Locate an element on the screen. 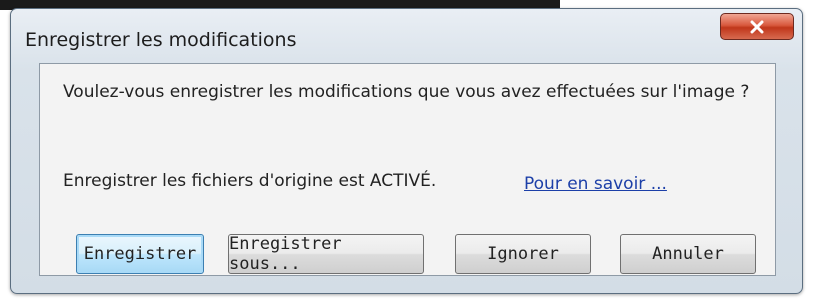 The image size is (813, 301). ignore-button: Ignorer is located at coordinates (523, 254).